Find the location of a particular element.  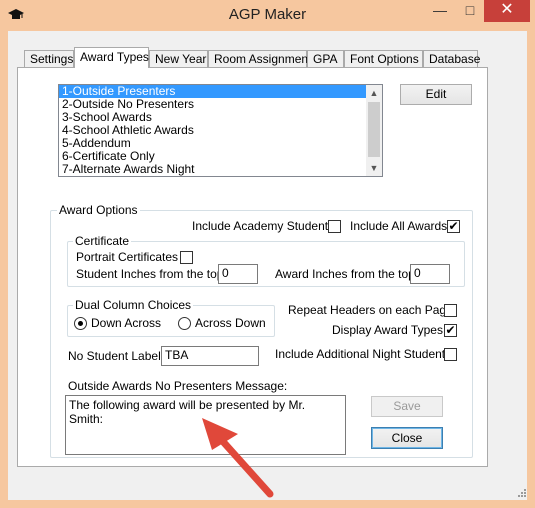

display-award-types-label: Display Award Types is located at coordinates (387, 330).